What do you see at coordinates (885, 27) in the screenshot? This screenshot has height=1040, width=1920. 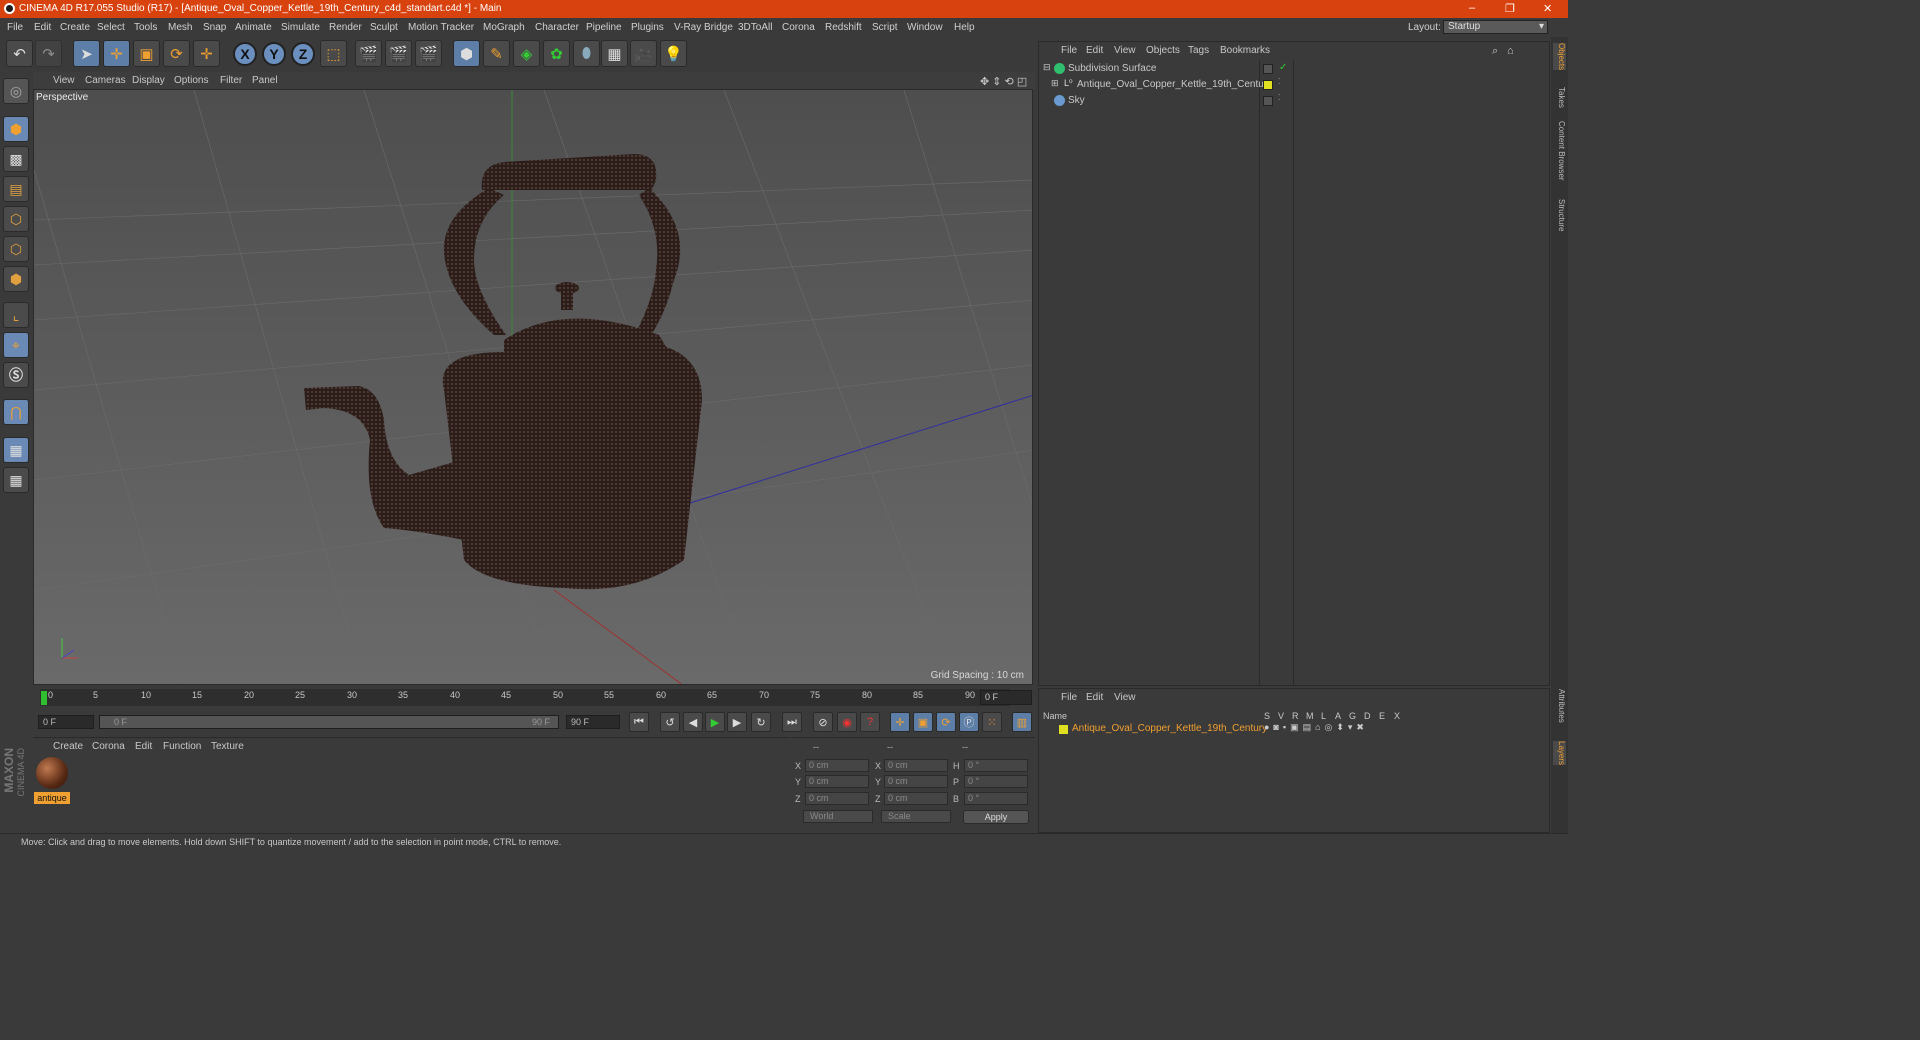 I see `menu-script: Script` at bounding box center [885, 27].